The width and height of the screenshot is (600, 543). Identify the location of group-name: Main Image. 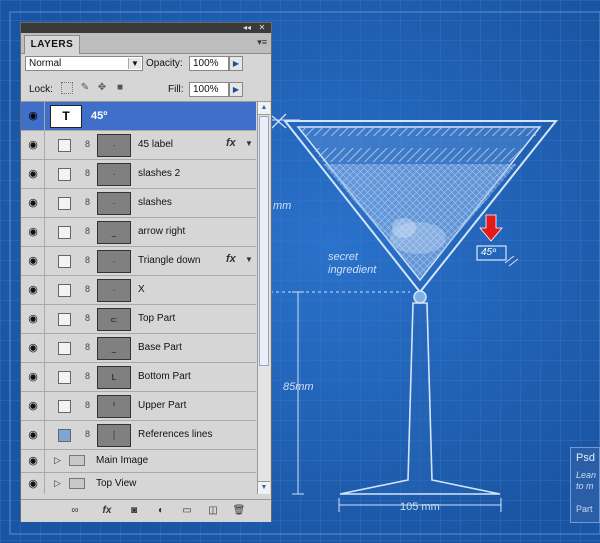
(122, 460).